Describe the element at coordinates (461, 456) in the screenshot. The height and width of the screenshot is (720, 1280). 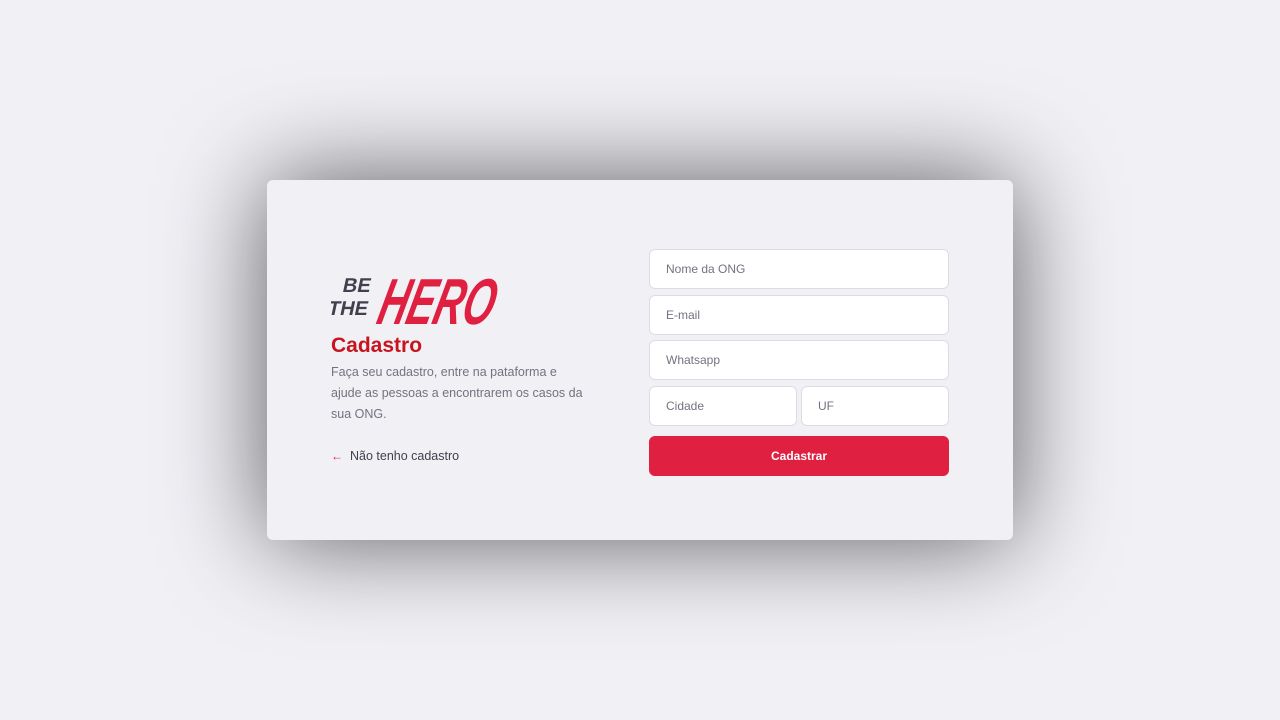
I see `no-account-link: ← Não tenho cadastro` at that location.